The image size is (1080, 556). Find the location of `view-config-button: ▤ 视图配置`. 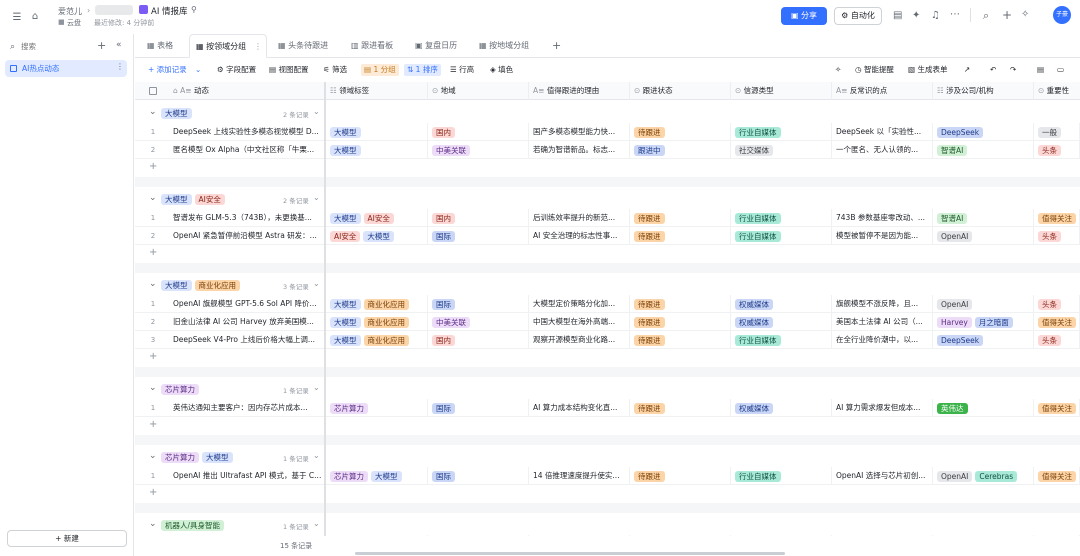

view-config-button: ▤ 视图配置 is located at coordinates (288, 70).